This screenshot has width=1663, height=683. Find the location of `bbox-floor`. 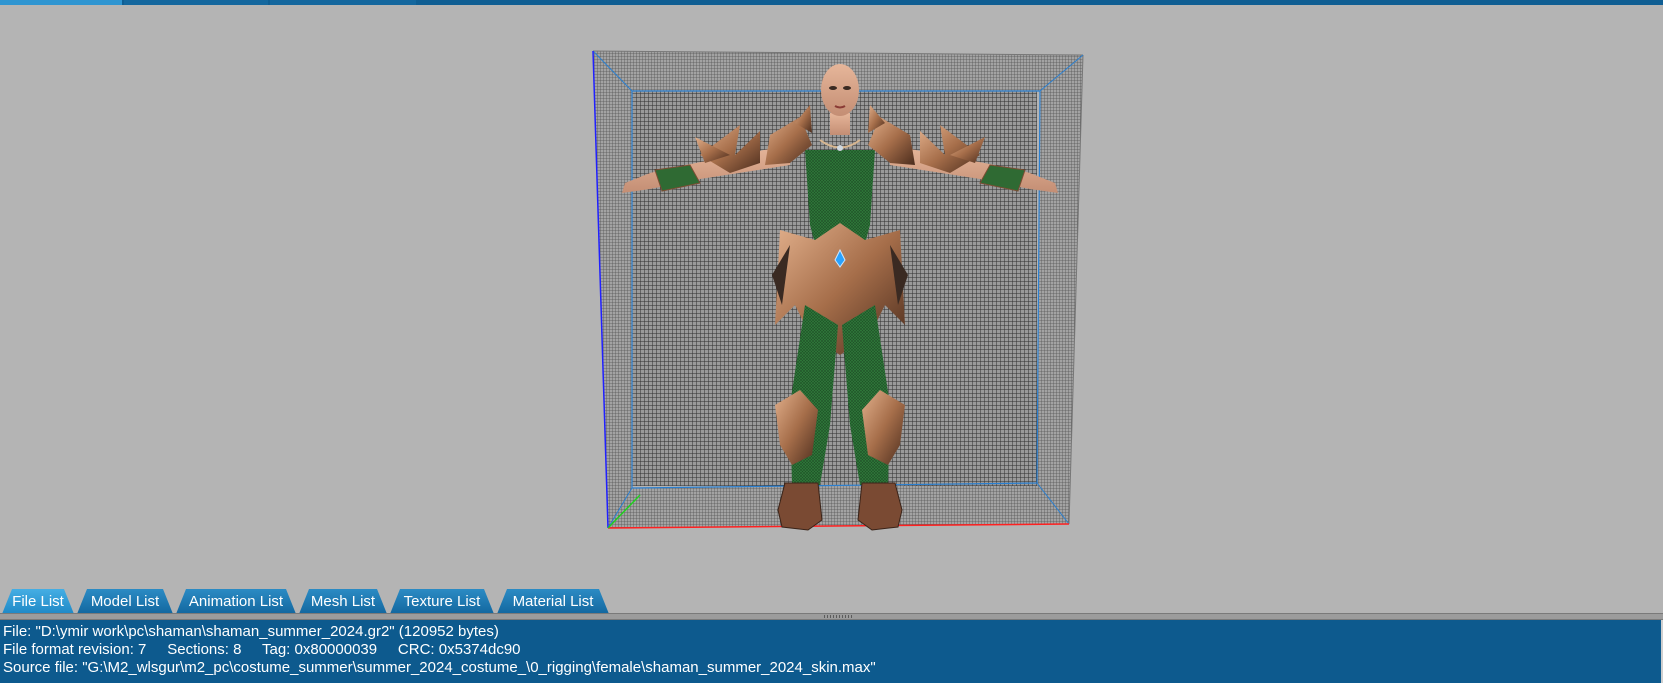

bbox-floor is located at coordinates (838, 505).